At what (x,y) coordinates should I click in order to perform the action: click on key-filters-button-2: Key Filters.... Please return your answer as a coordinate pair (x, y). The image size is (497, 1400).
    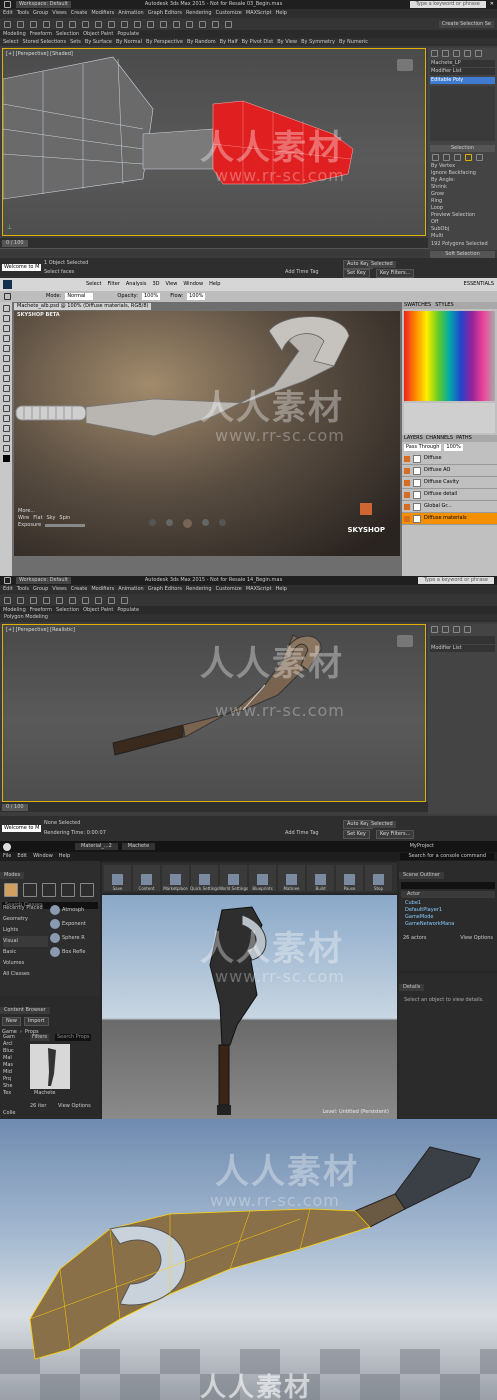
    Looking at the image, I should click on (395, 834).